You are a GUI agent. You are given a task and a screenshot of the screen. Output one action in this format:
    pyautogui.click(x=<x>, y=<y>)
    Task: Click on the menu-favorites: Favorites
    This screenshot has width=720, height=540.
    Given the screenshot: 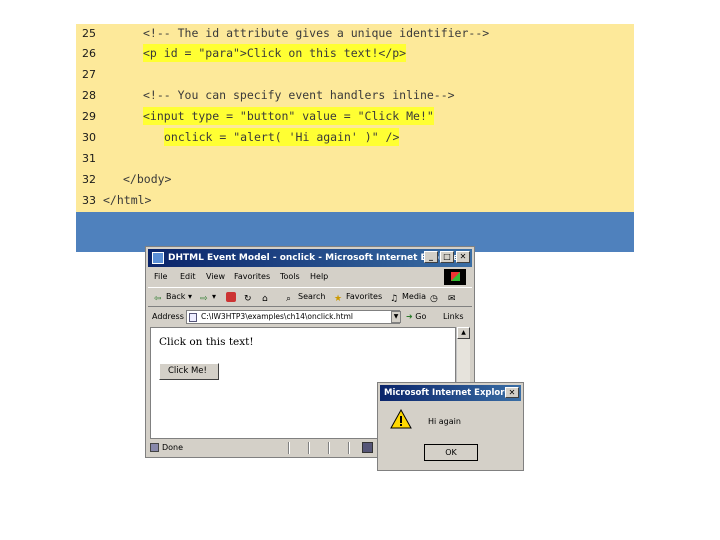 What is the action you would take?
    pyautogui.click(x=252, y=276)
    